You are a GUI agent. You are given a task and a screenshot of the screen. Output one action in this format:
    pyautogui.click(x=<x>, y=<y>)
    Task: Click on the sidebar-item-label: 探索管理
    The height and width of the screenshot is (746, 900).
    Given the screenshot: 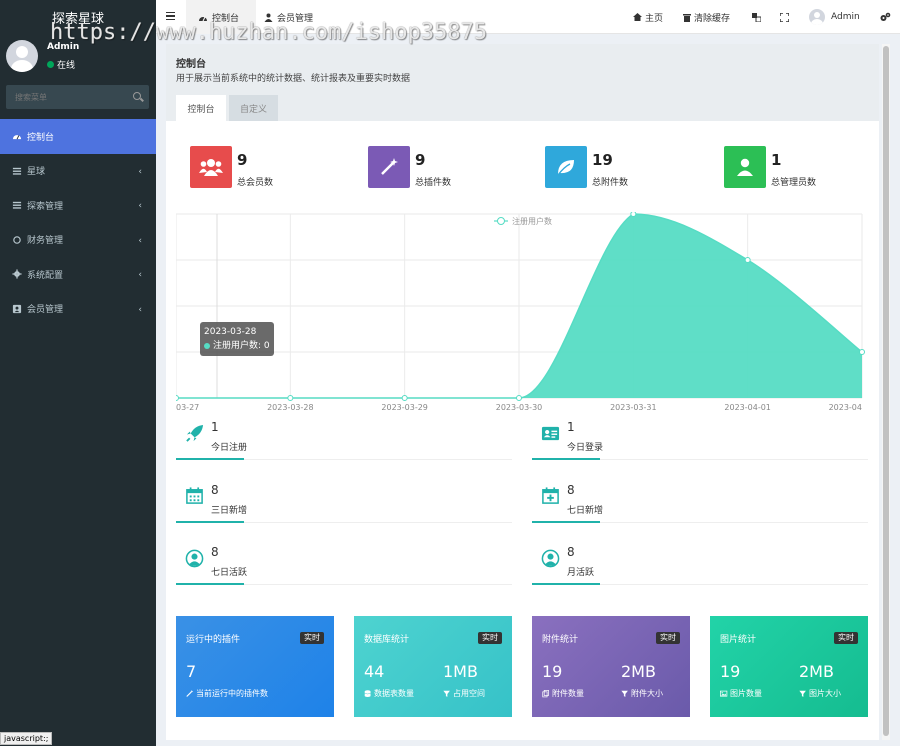 What is the action you would take?
    pyautogui.click(x=45, y=206)
    